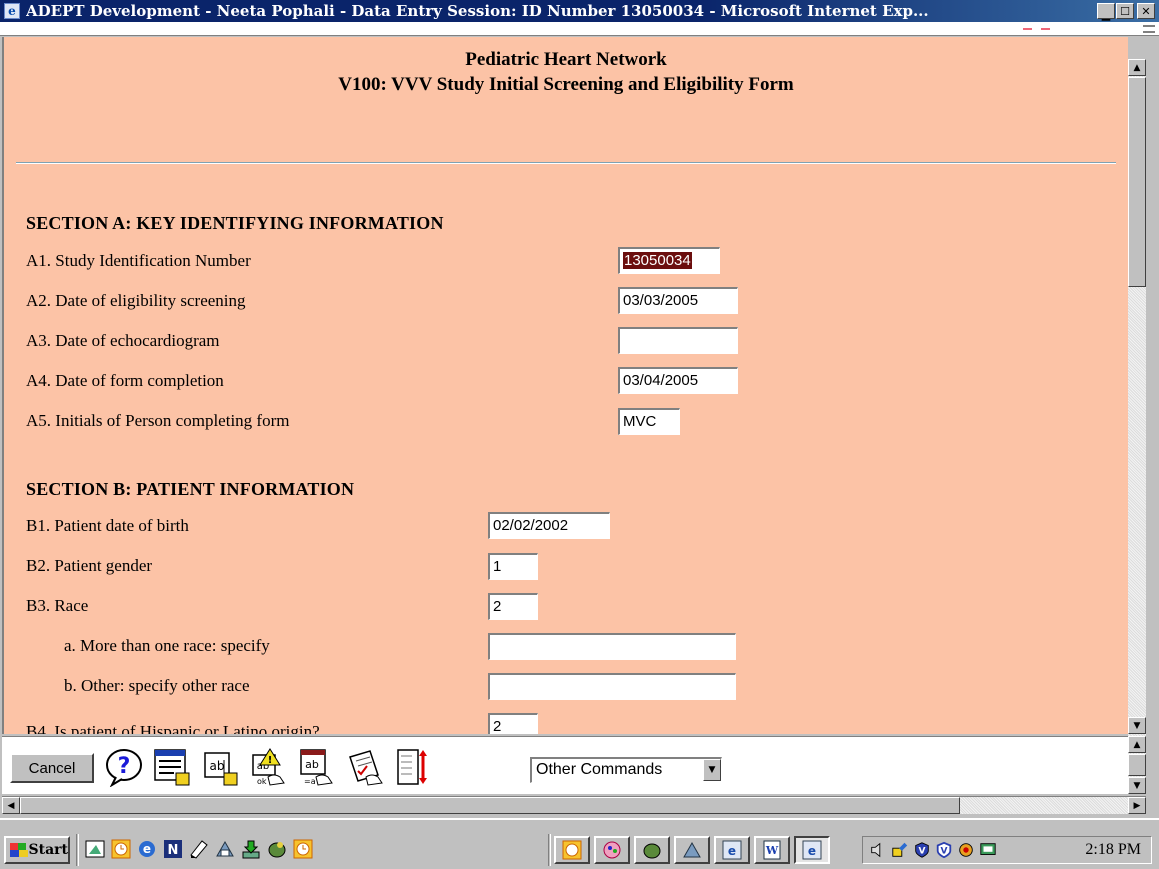 This screenshot has height=869, width=1159. I want to click on svg-text: V, so click(944, 852).